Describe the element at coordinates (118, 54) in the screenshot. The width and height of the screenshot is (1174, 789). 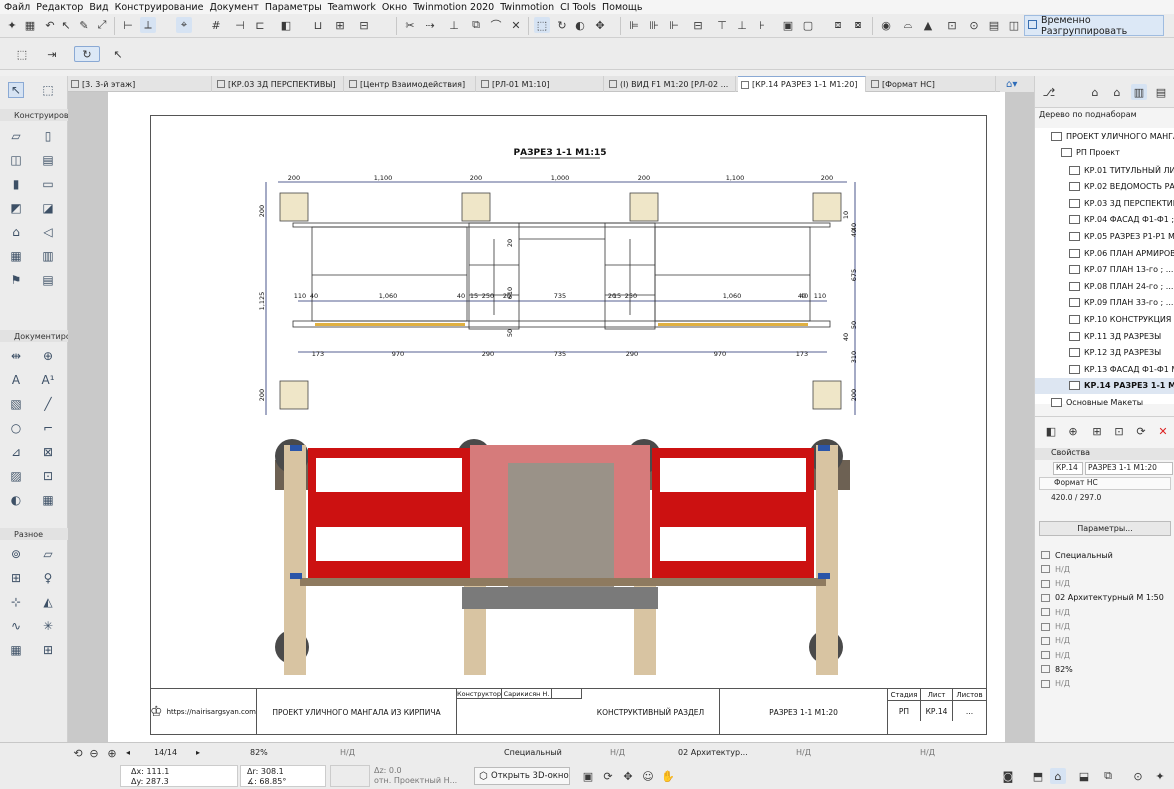
I see `arrow-tool-icon: ↖` at that location.